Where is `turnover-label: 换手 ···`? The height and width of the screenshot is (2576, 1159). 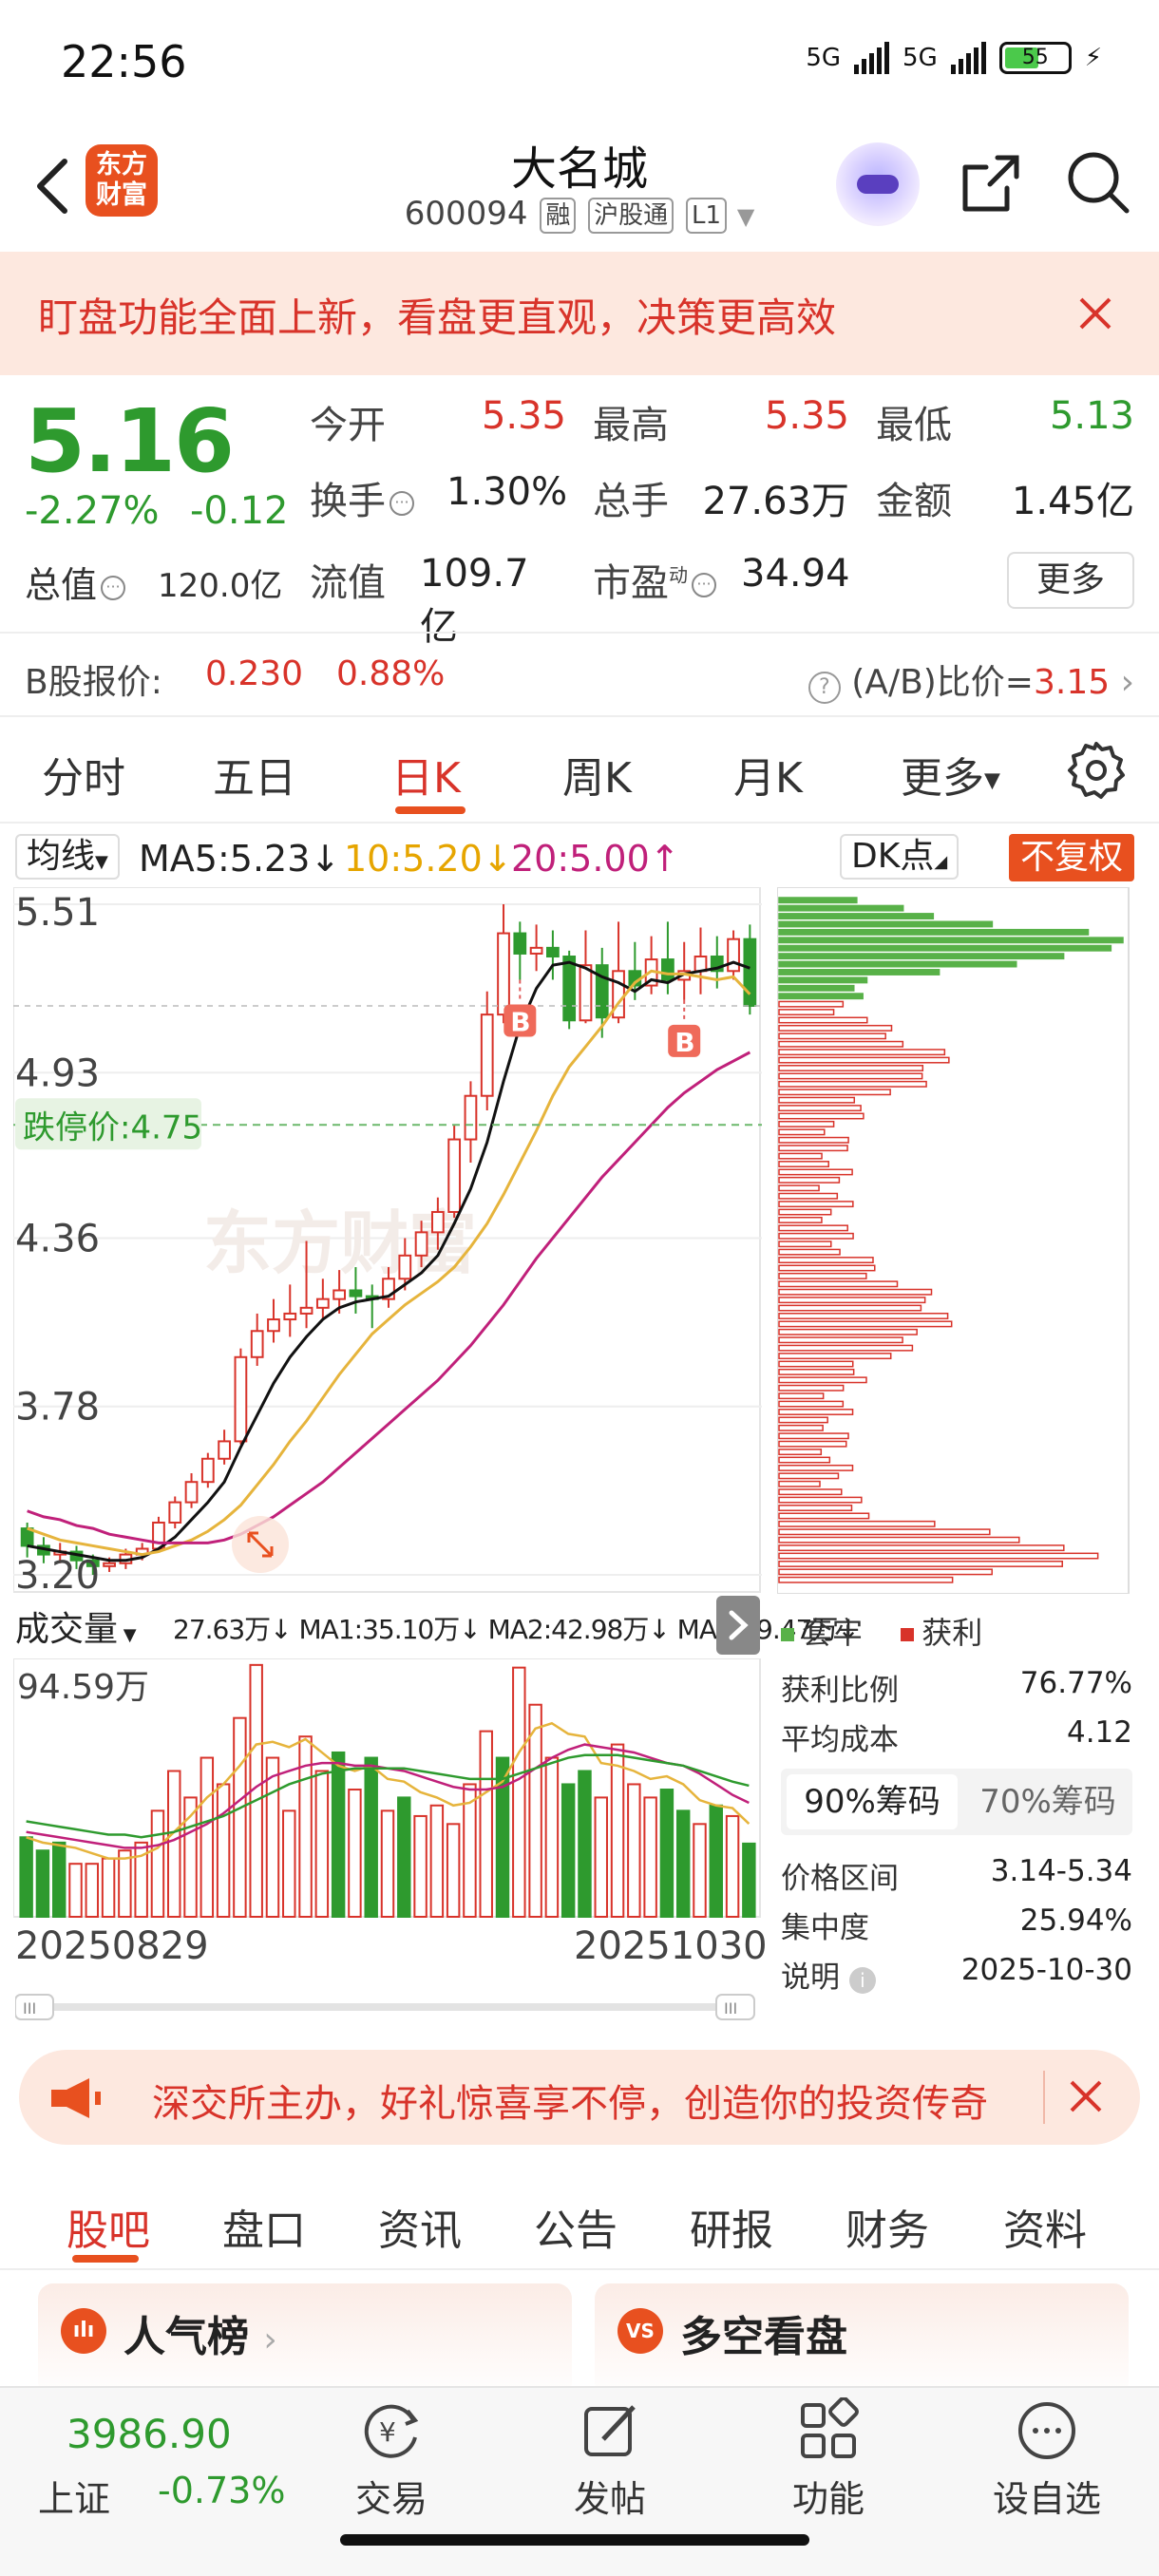 turnover-label: 换手 ··· is located at coordinates (362, 497).